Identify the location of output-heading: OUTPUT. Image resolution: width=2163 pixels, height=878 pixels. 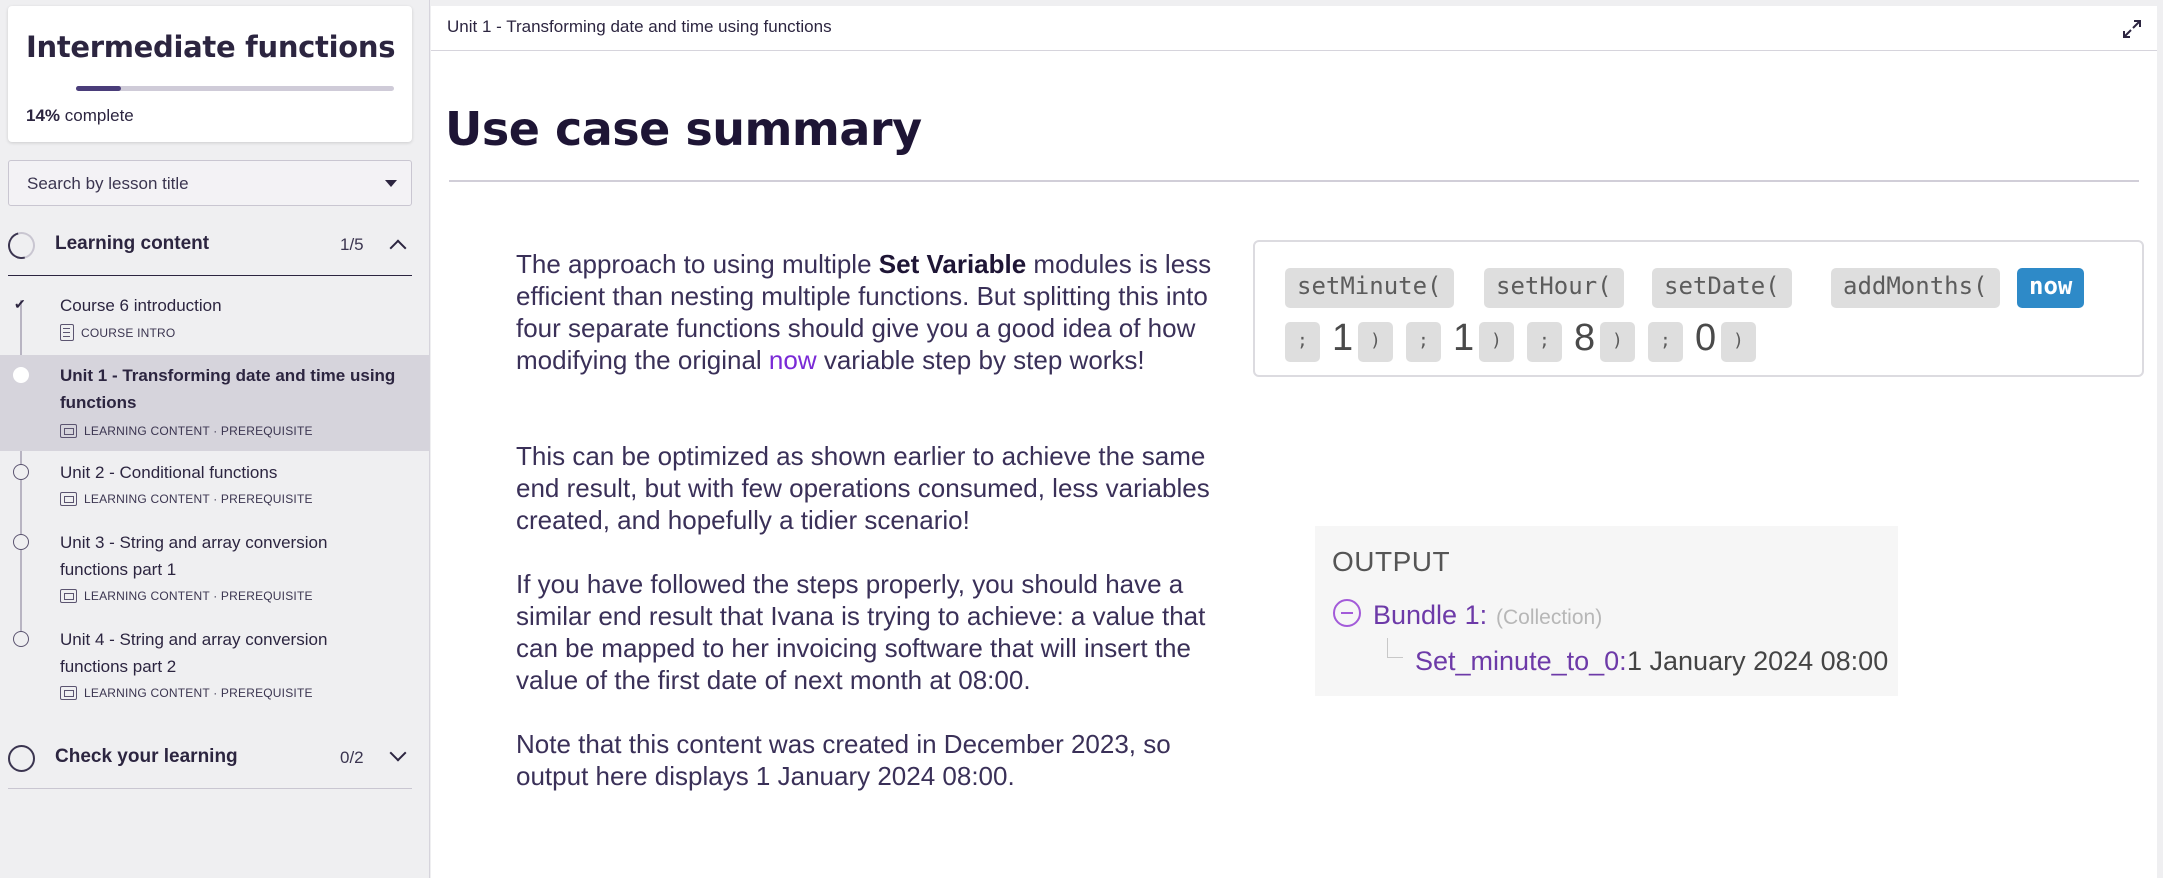
(1391, 561).